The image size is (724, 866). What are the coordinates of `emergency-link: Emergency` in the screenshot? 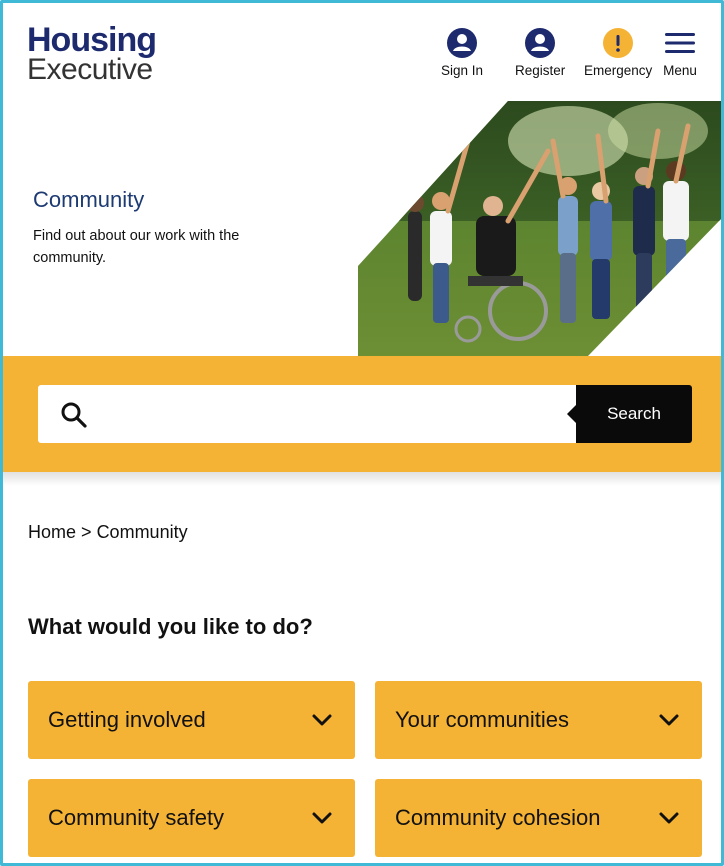 It's located at (618, 52).